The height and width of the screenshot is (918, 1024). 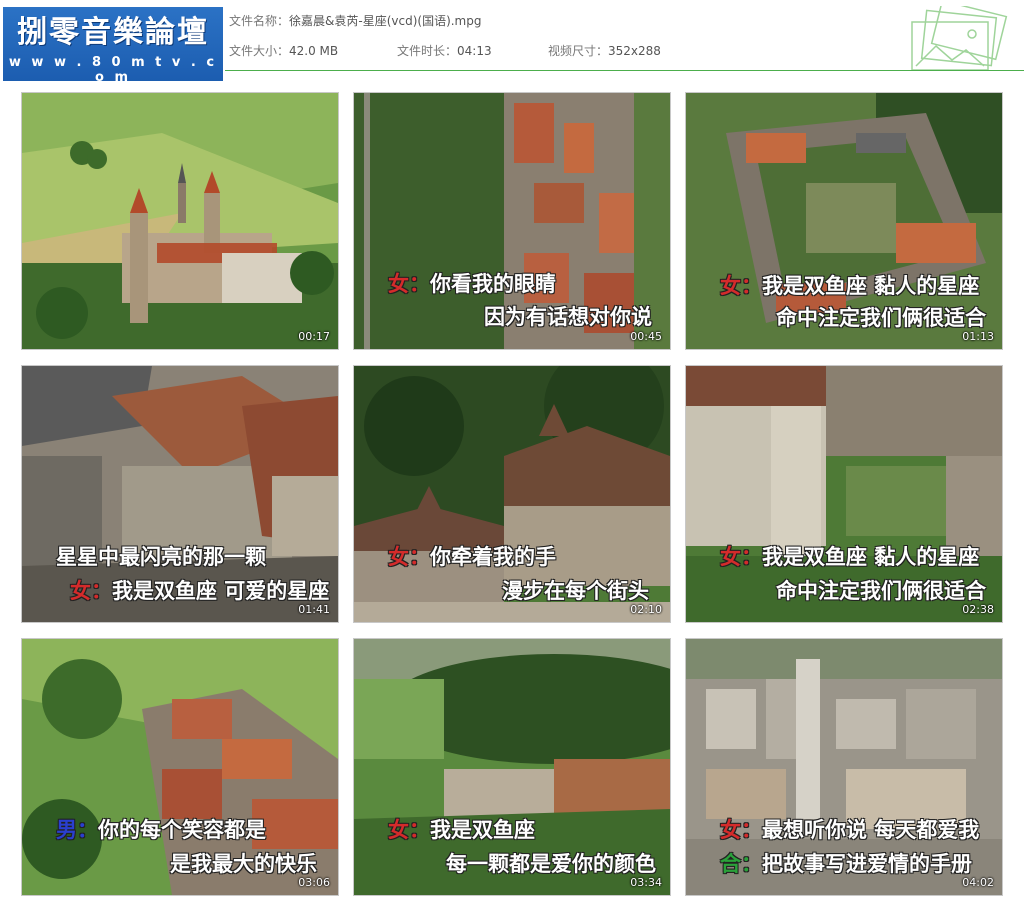 I want to click on lyric-line-2: 女：我是双鱼座 可爱的星座, so click(x=199, y=591).